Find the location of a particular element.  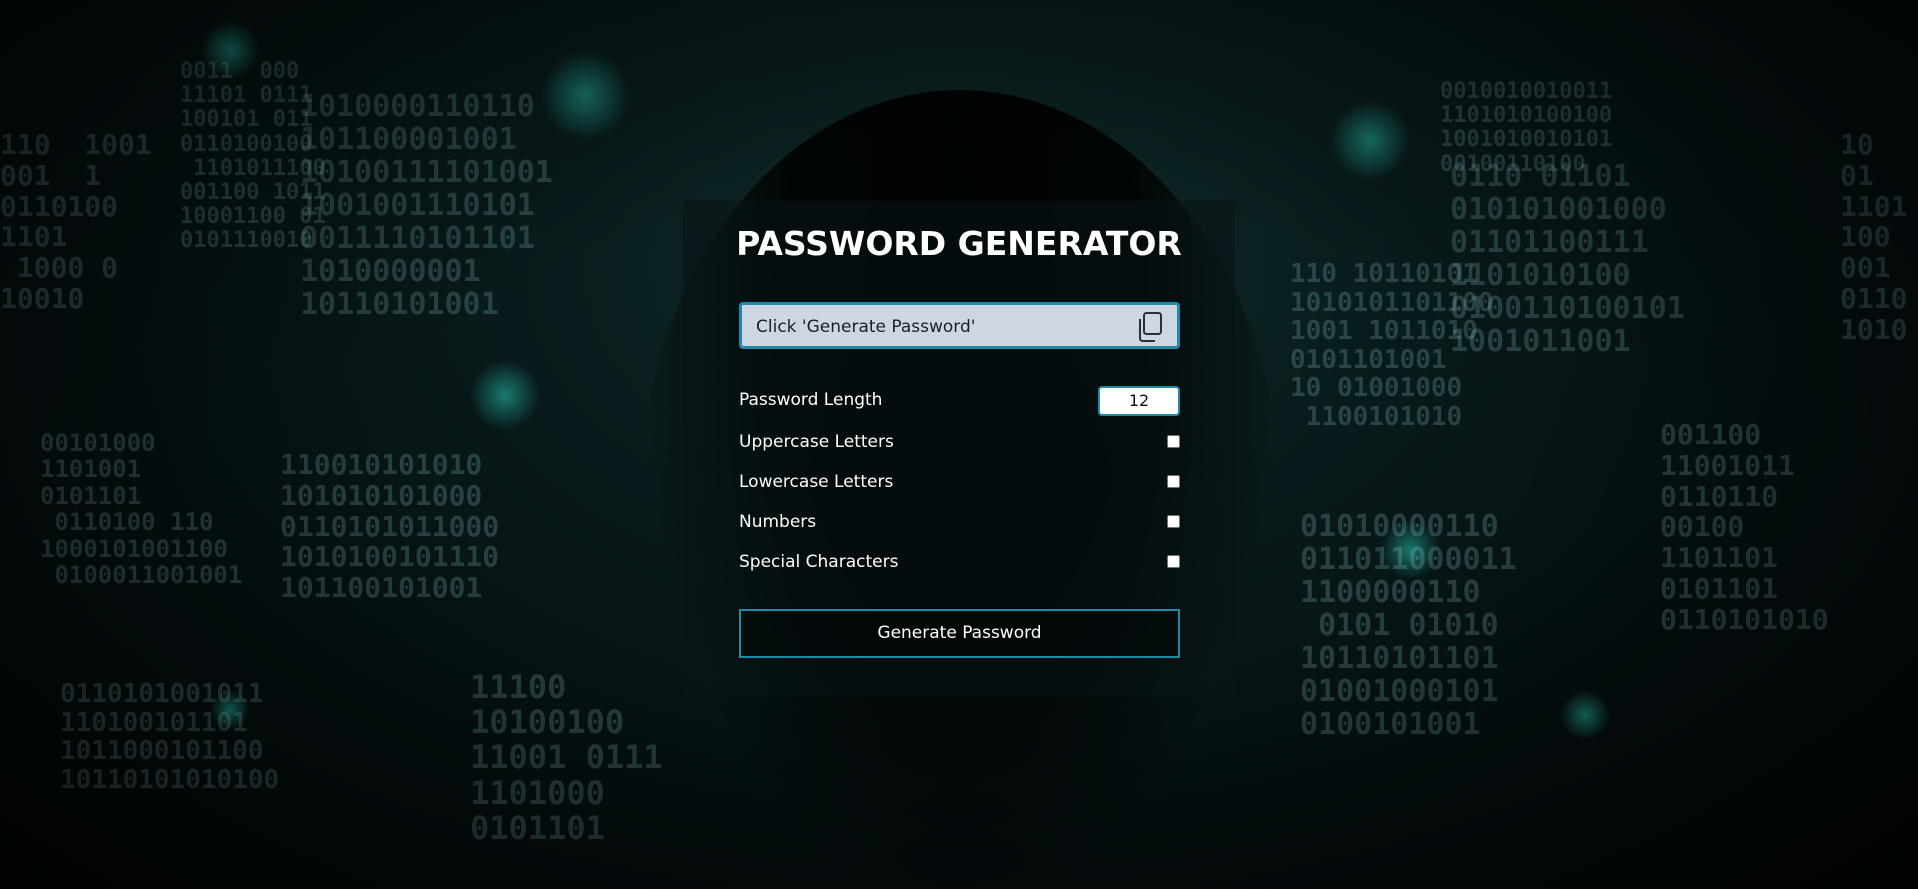

password-length-label: Password Length is located at coordinates (811, 400).